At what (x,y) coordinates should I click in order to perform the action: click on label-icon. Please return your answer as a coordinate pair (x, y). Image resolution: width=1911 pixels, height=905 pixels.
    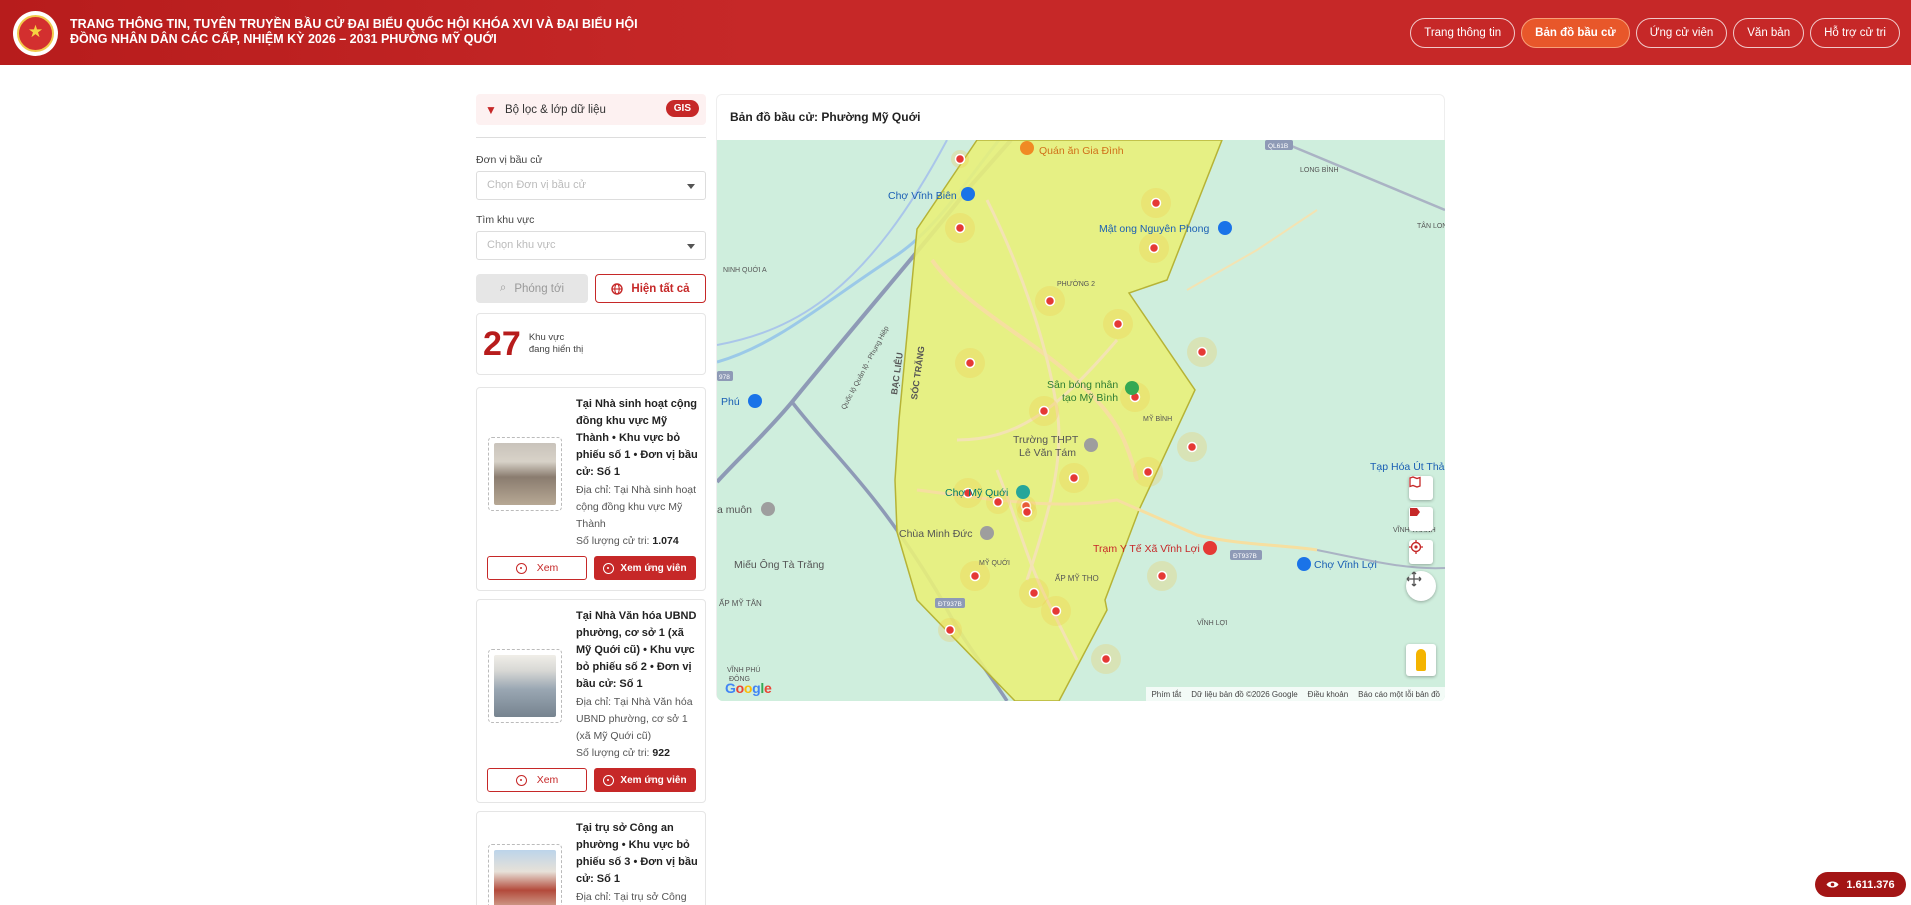
    Looking at the image, I should click on (1421, 519).